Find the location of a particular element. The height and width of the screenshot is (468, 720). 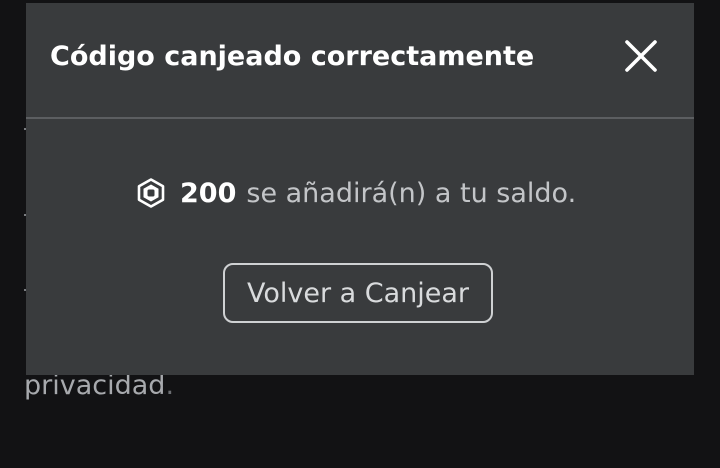

close-x-icon is located at coordinates (641, 56).